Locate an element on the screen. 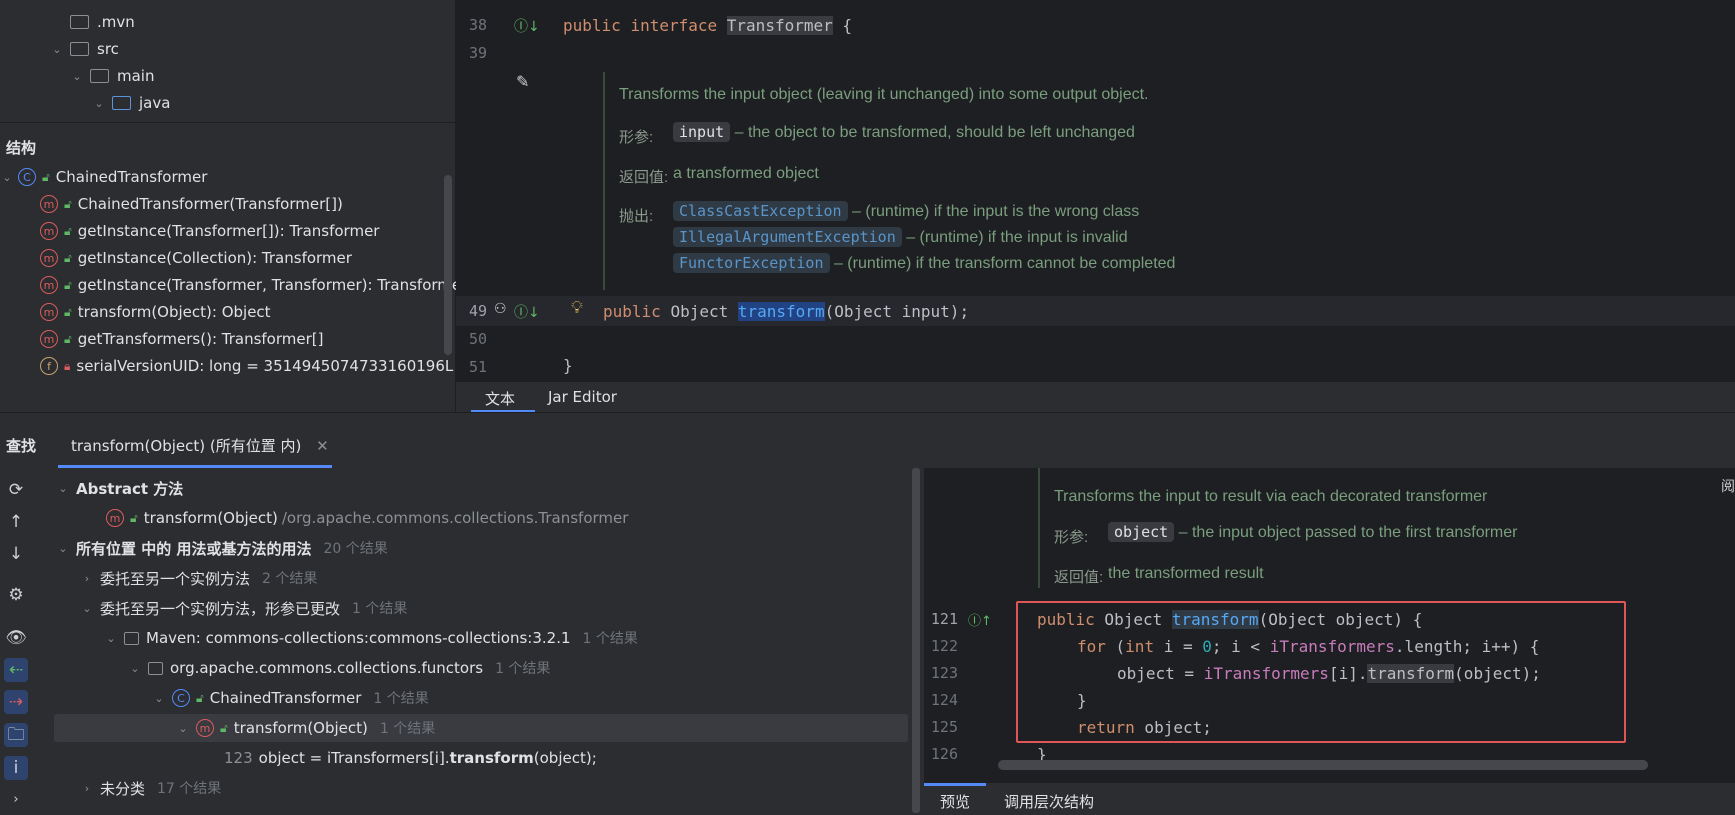  info-icon: i is located at coordinates (16, 768).